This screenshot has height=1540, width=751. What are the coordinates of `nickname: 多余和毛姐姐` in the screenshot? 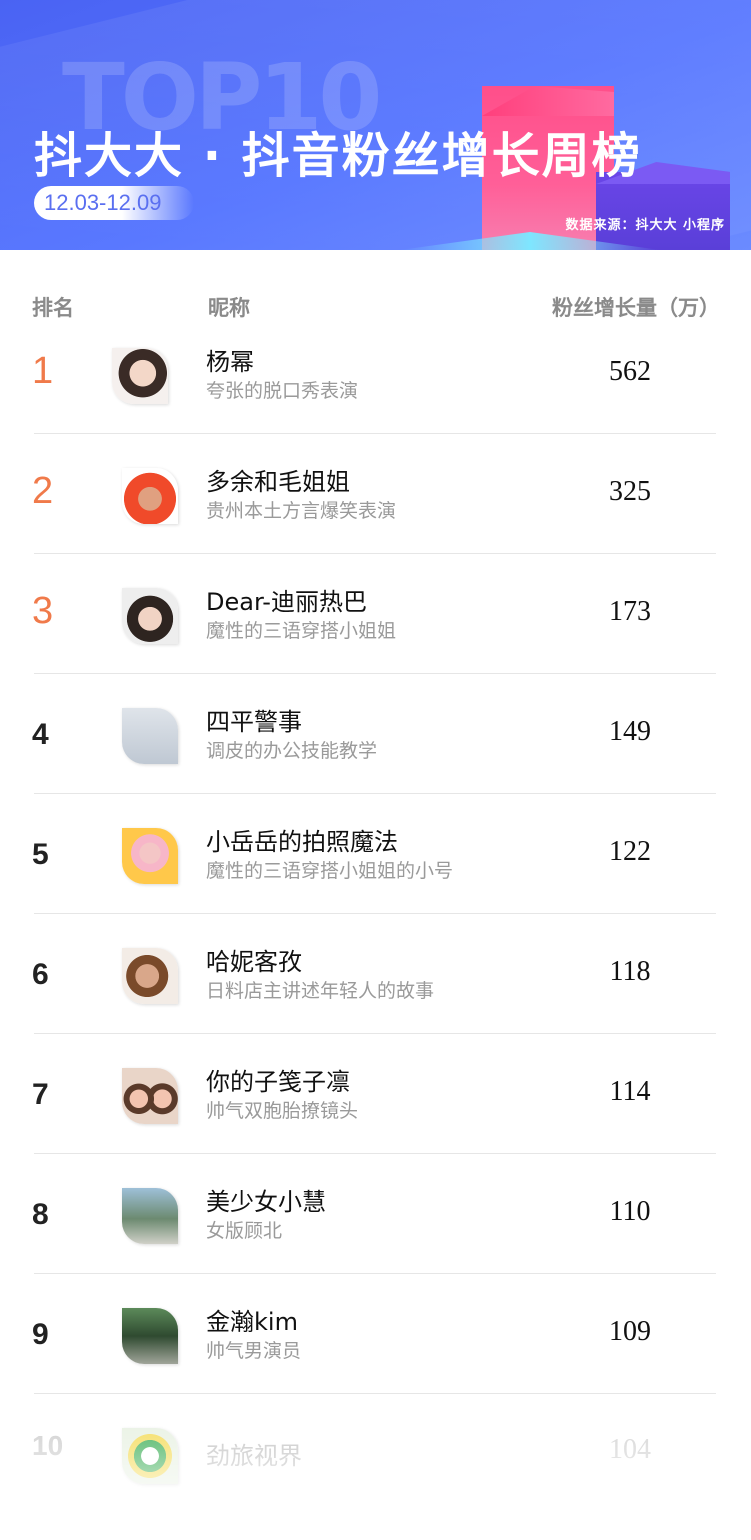 It's located at (278, 479).